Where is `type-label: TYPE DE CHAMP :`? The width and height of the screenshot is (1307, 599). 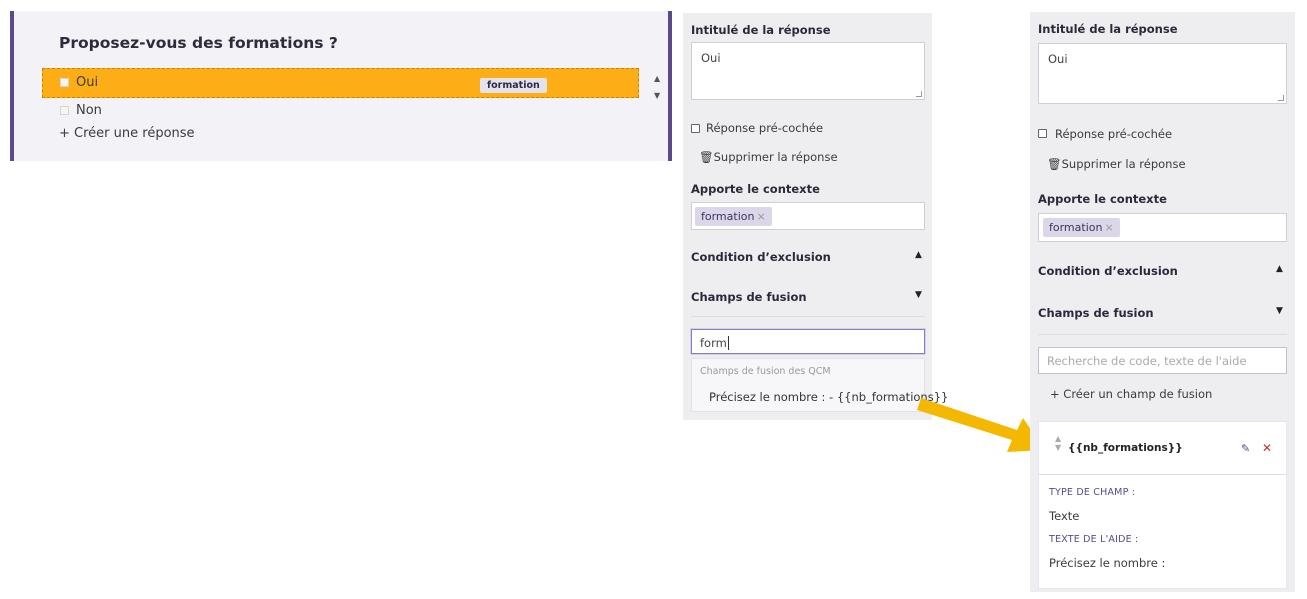
type-label: TYPE DE CHAMP : is located at coordinates (1092, 492).